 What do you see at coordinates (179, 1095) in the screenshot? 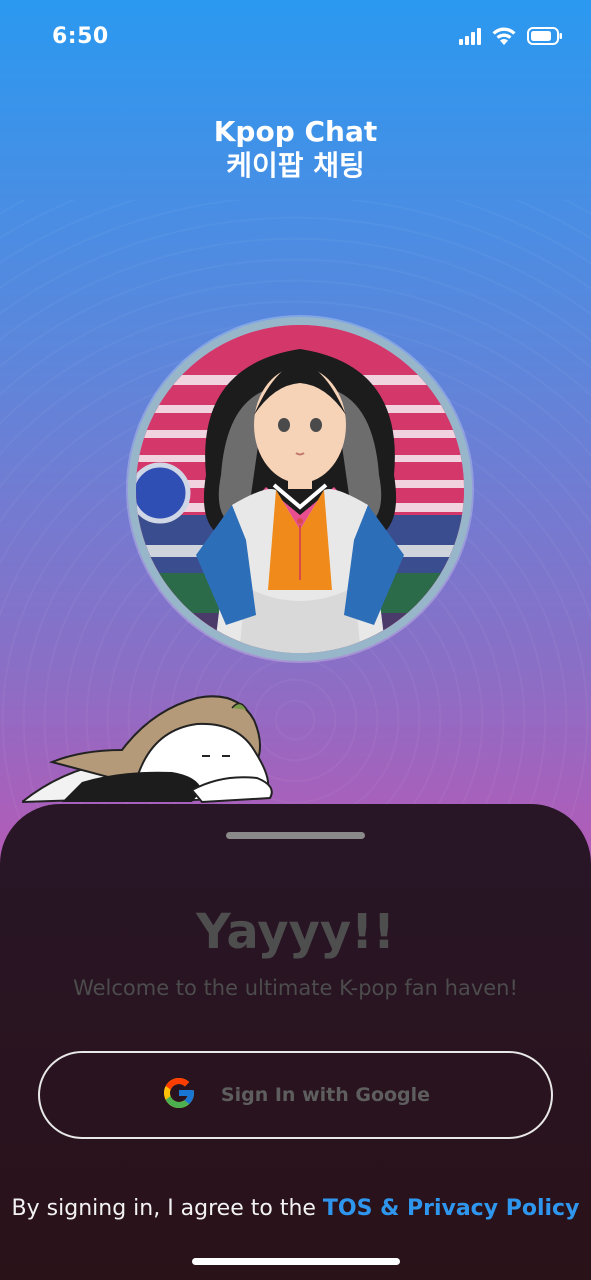
I see `google-icon` at bounding box center [179, 1095].